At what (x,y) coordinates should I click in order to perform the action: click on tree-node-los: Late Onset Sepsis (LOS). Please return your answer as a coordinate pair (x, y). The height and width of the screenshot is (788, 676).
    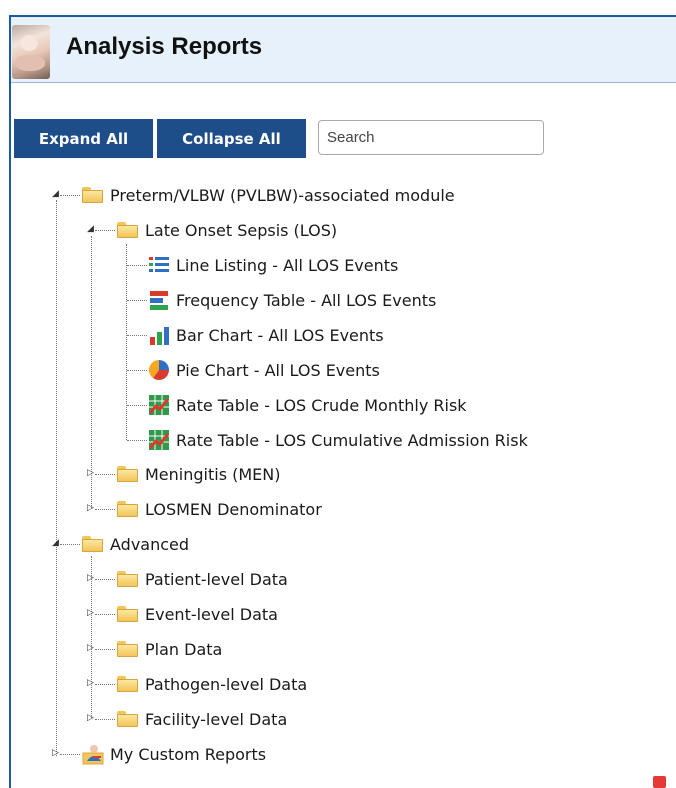
    Looking at the image, I should click on (227, 230).